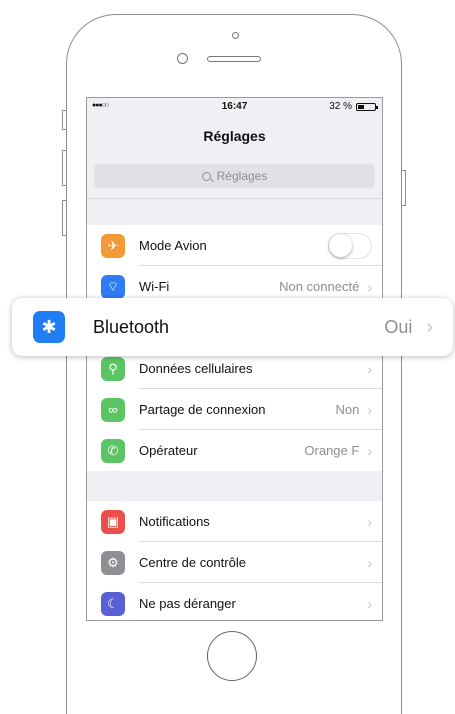  What do you see at coordinates (232, 656) in the screenshot?
I see `home-button` at bounding box center [232, 656].